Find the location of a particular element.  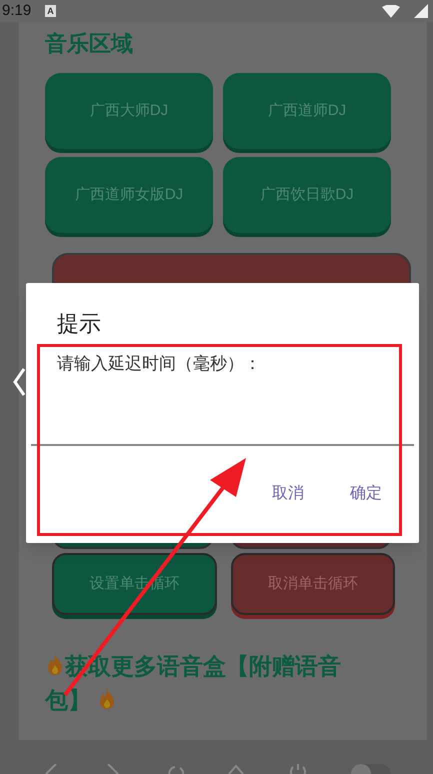

dialog-button: 确定 is located at coordinates (366, 494).